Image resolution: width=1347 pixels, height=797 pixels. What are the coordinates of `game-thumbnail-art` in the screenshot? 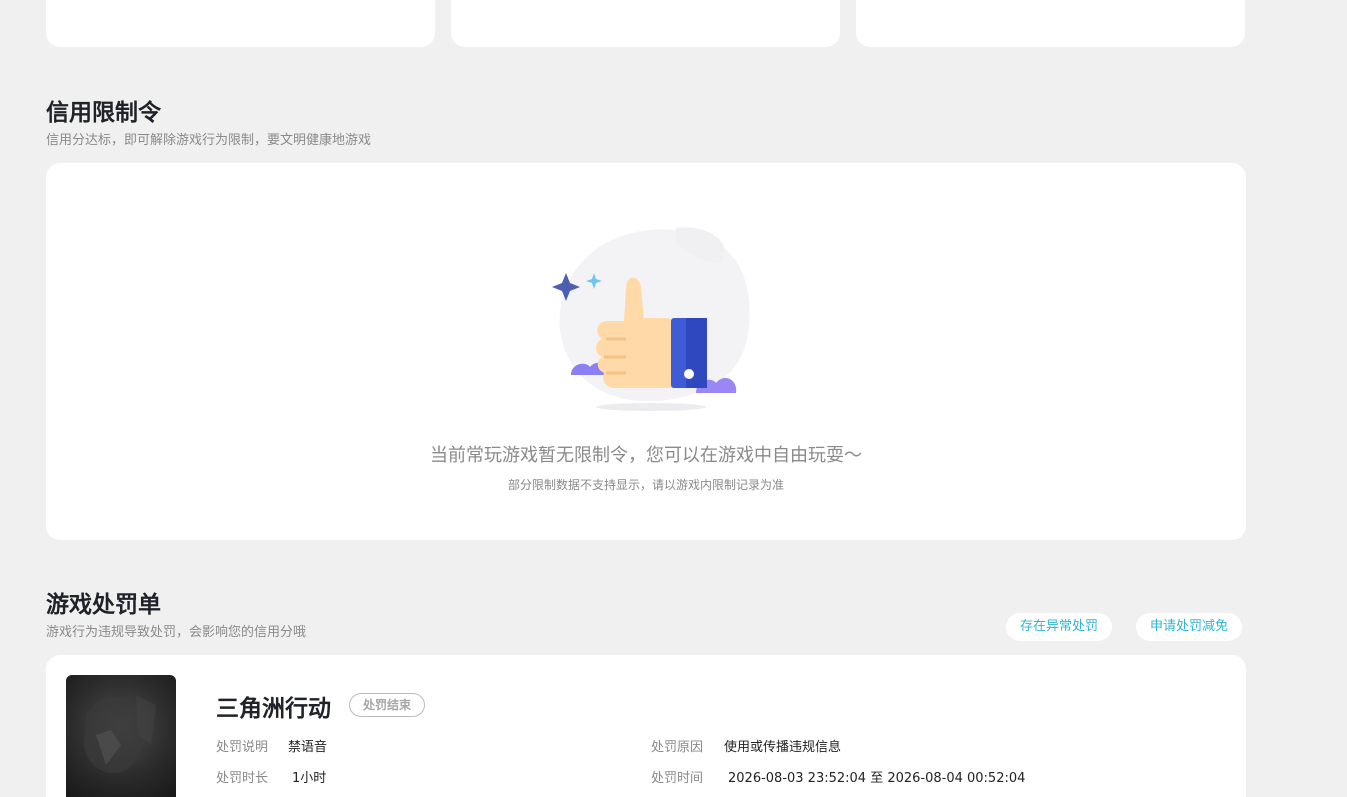 It's located at (120, 734).